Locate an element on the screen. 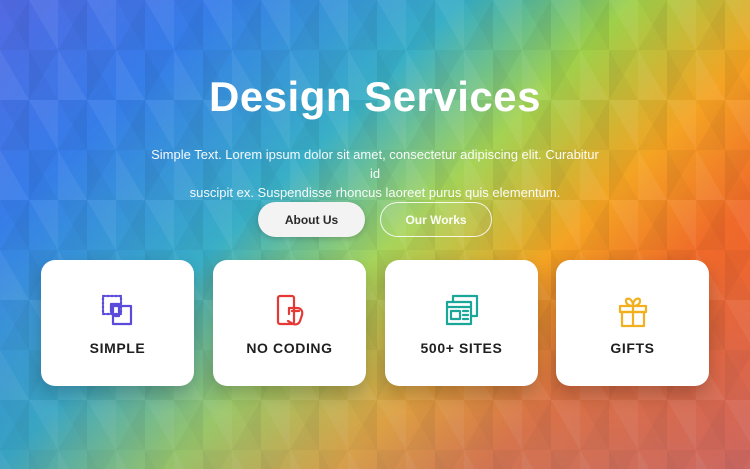 The width and height of the screenshot is (750, 469). feature-card-no-coding: NO CODING is located at coordinates (289, 323).